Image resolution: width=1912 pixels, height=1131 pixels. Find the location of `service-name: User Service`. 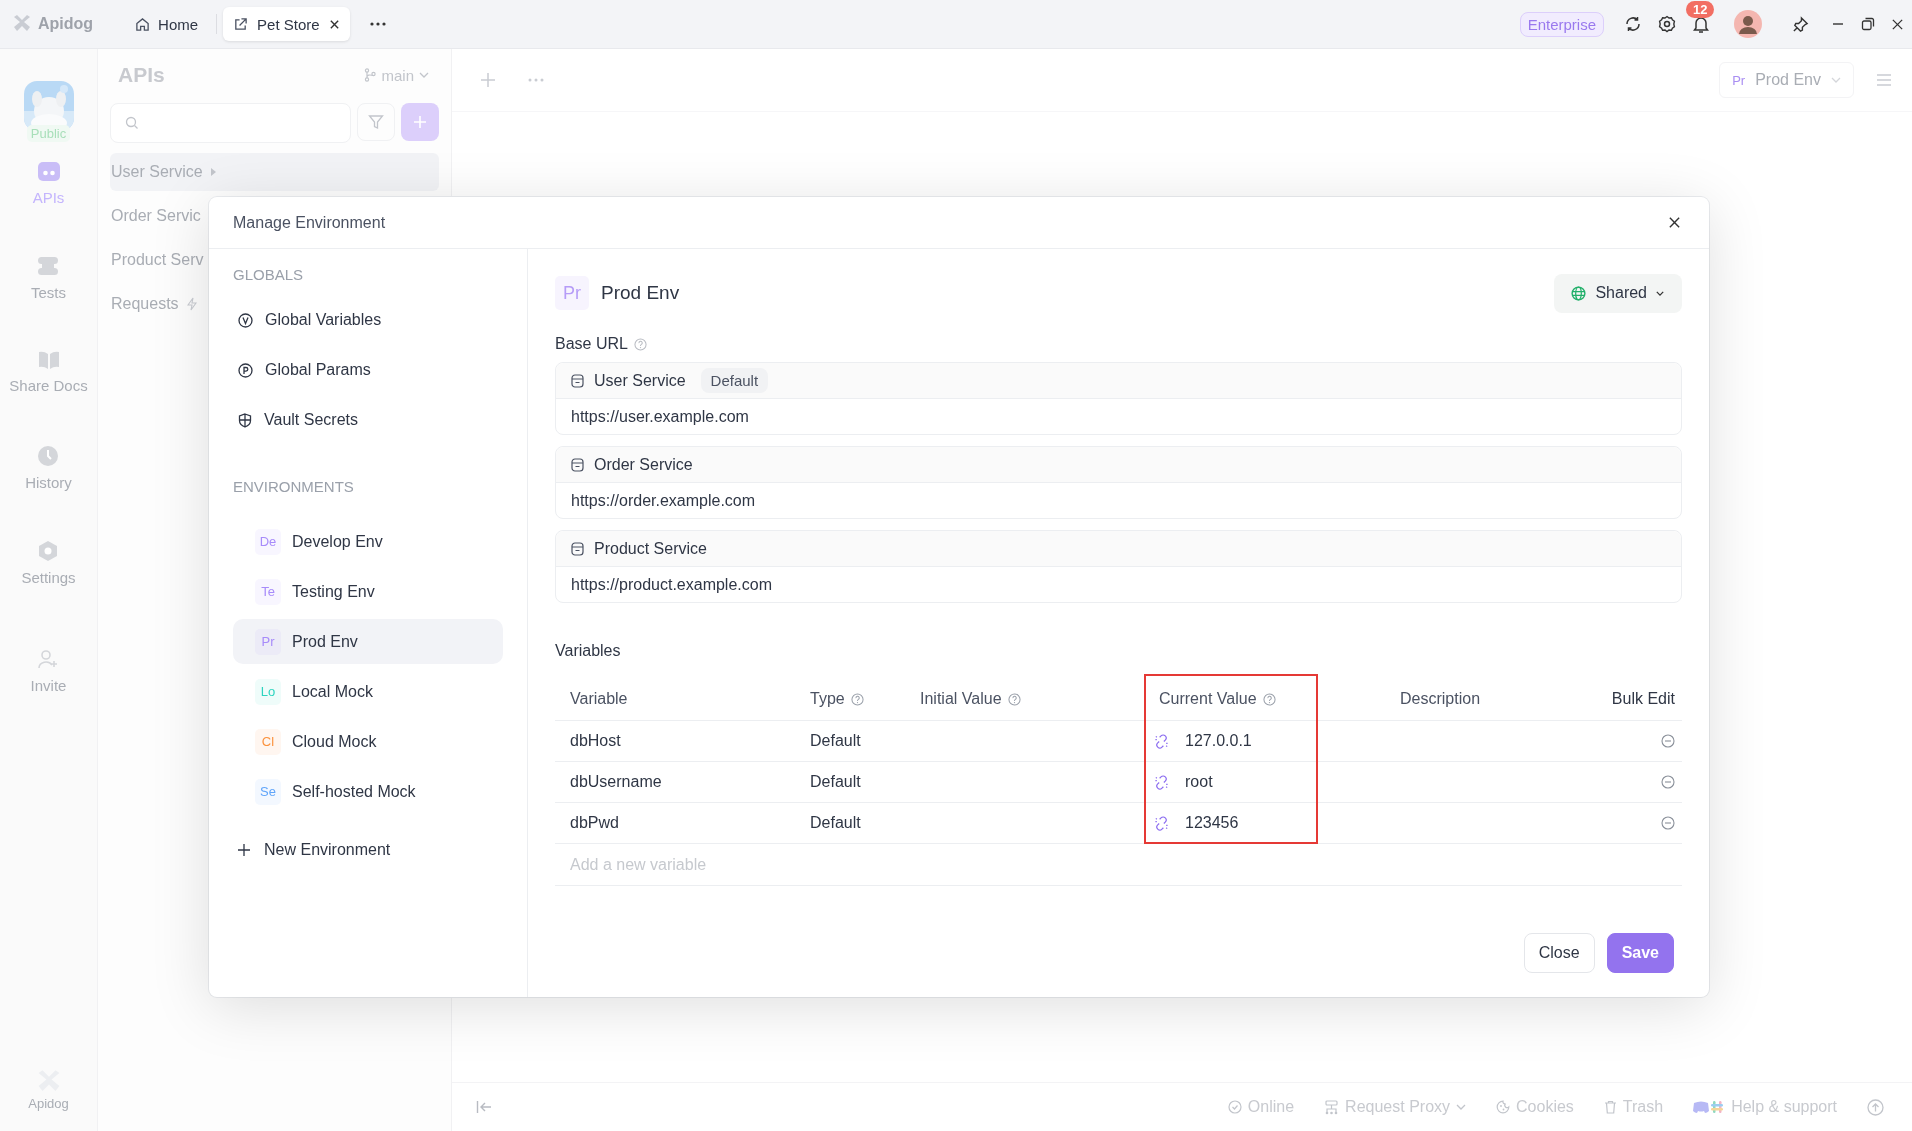

service-name: User Service is located at coordinates (640, 380).